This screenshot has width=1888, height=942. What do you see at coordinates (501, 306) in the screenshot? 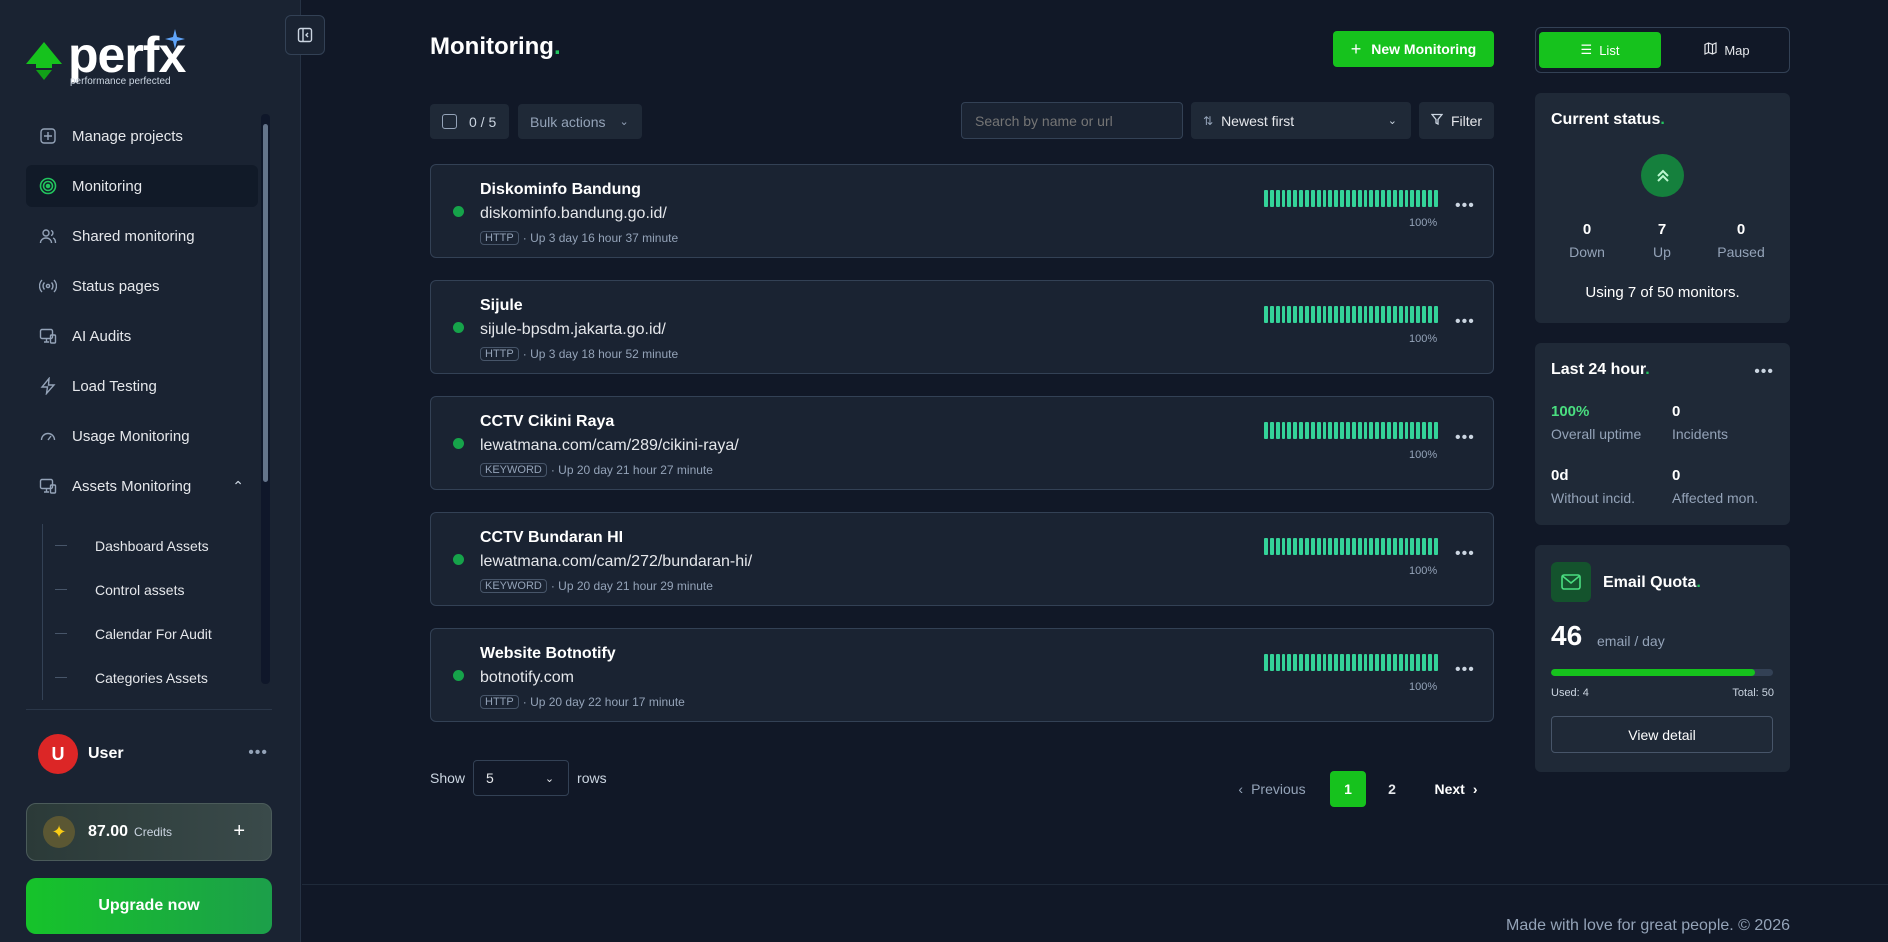
I see `monitor-name: Sijule` at bounding box center [501, 306].